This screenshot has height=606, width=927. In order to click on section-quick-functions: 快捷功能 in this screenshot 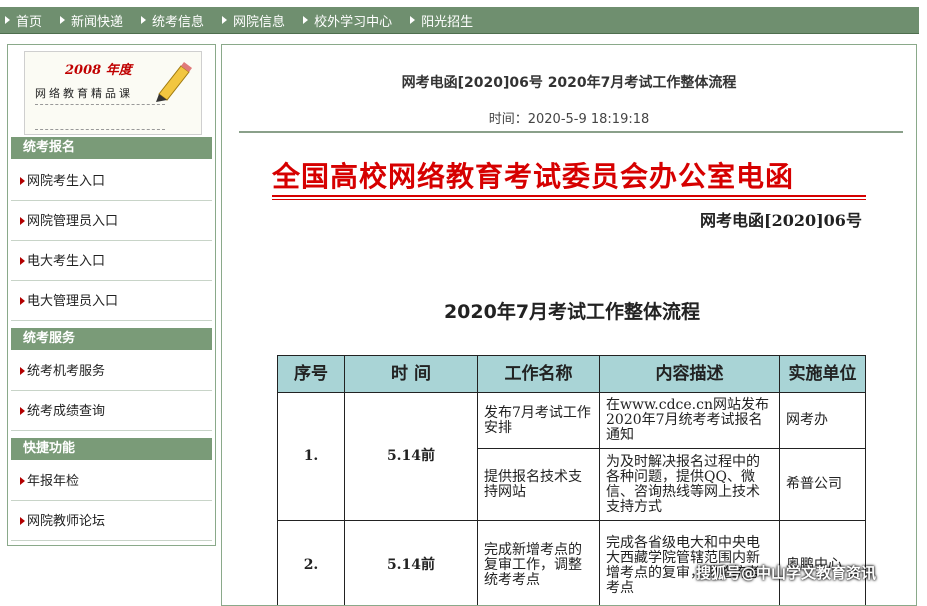, I will do `click(111, 449)`.